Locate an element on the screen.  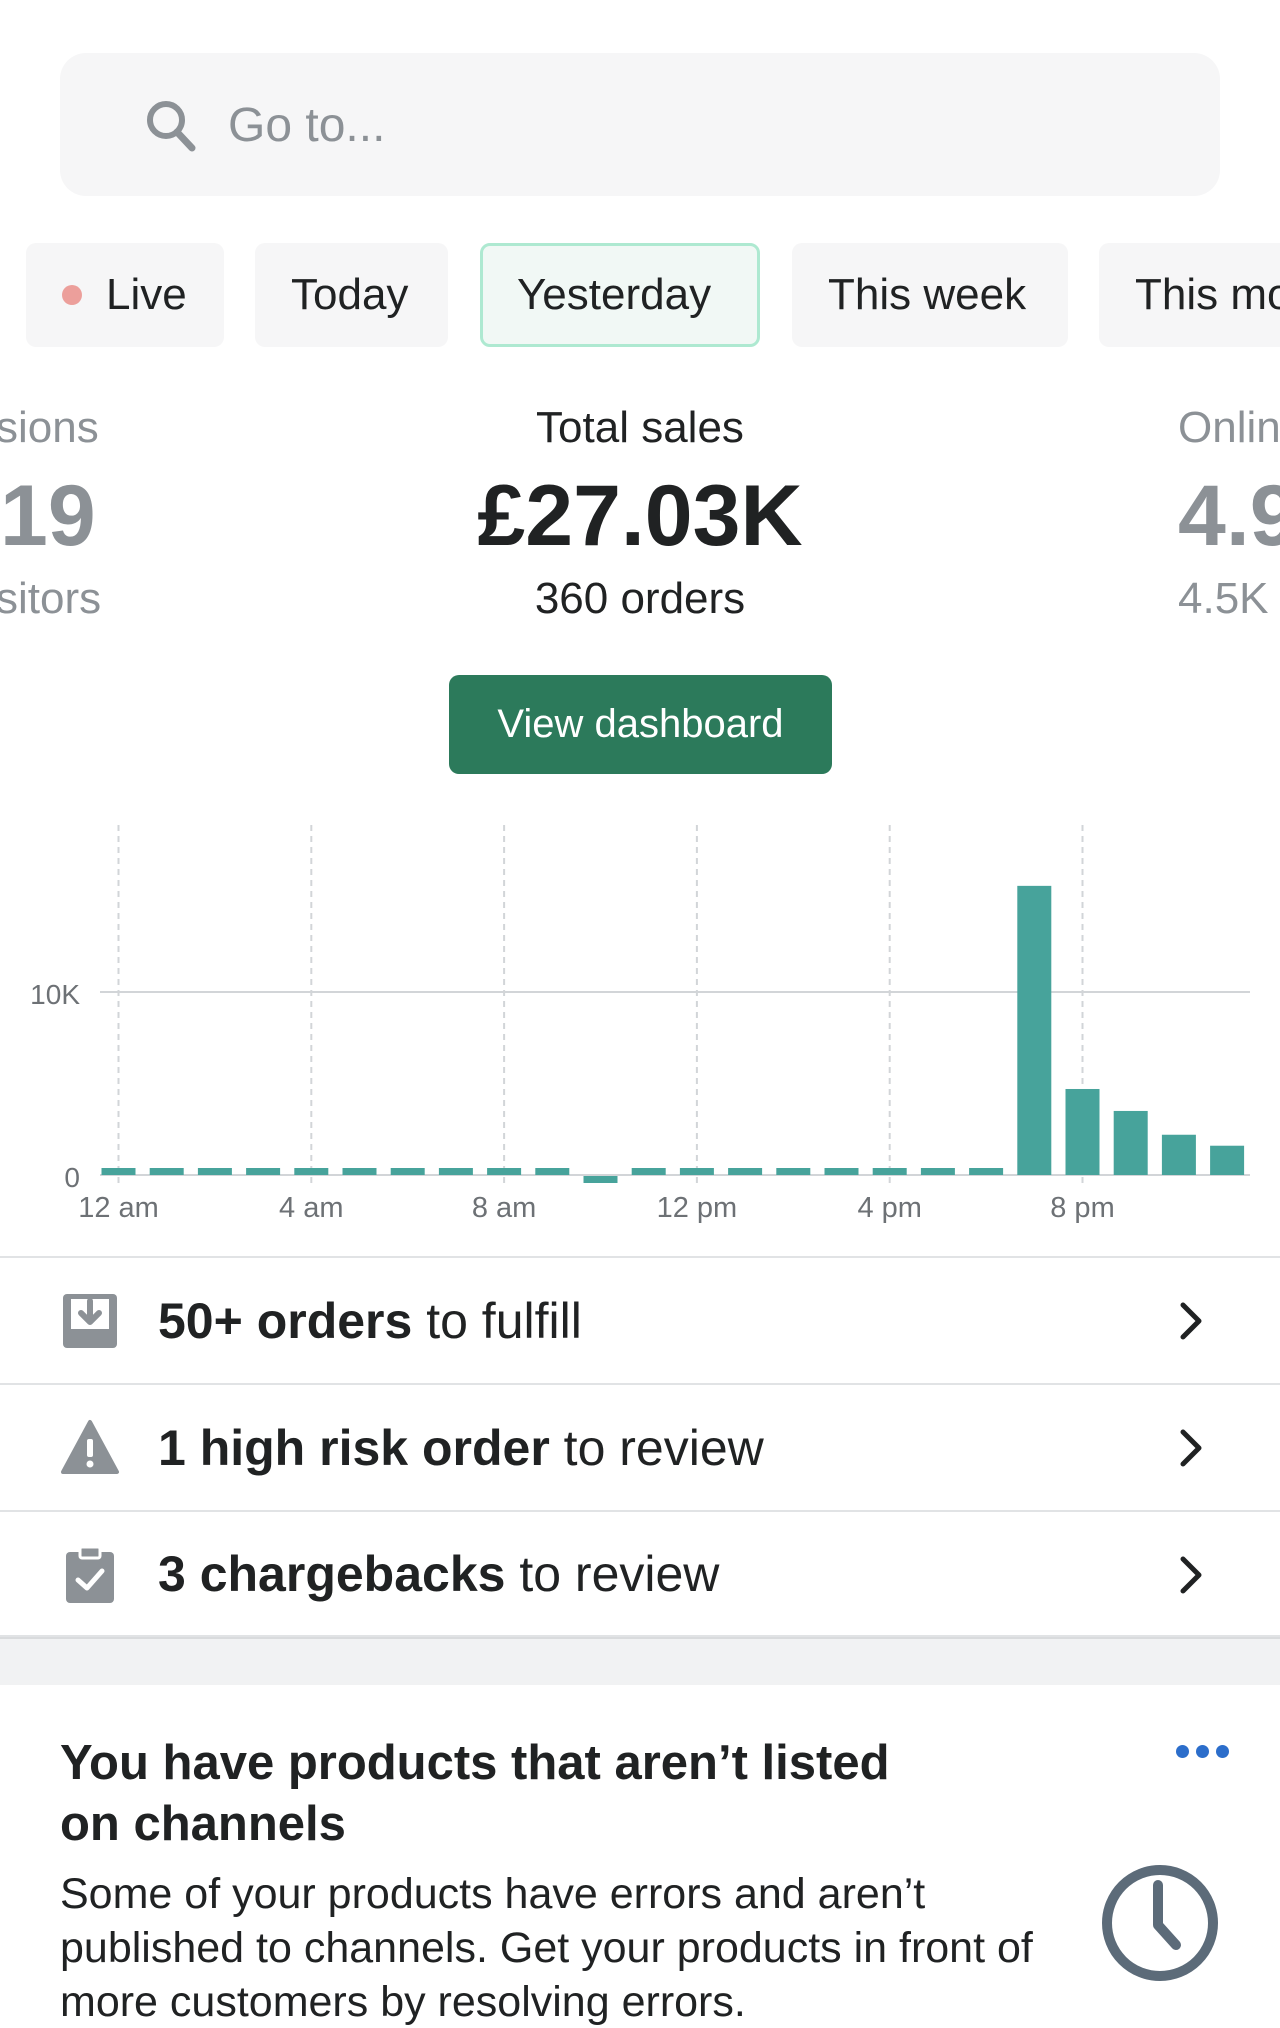
tab-label: This week is located at coordinates (927, 294).